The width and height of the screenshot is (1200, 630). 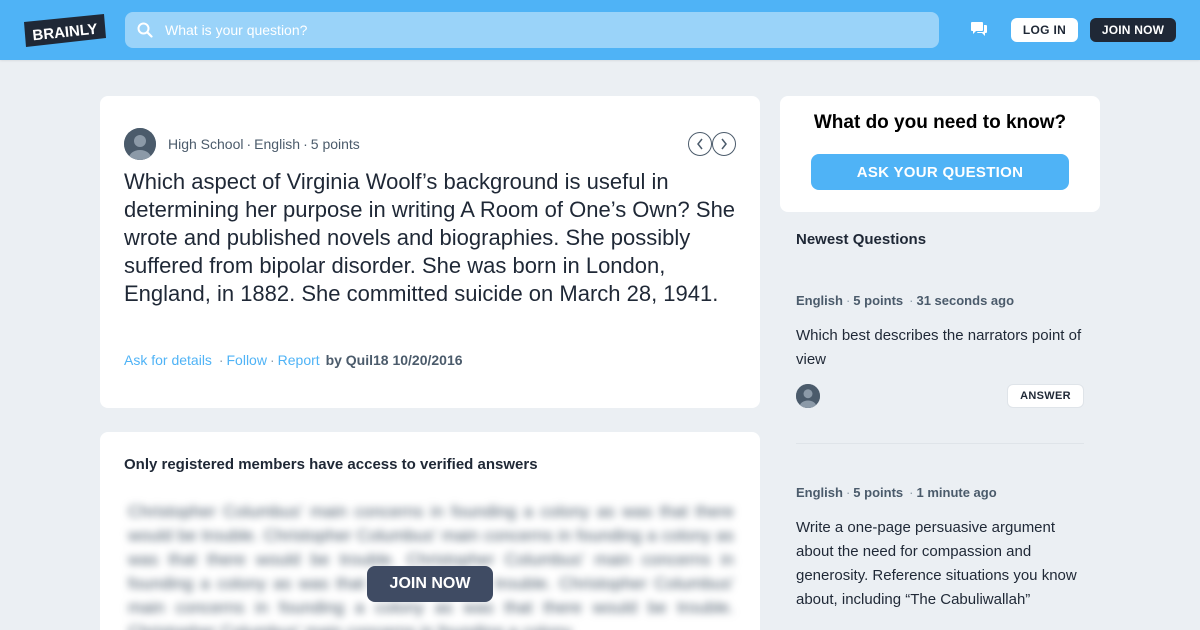 What do you see at coordinates (905, 300) in the screenshot?
I see `newest-question-meta: English · 5 points · 31 seconds ago` at bounding box center [905, 300].